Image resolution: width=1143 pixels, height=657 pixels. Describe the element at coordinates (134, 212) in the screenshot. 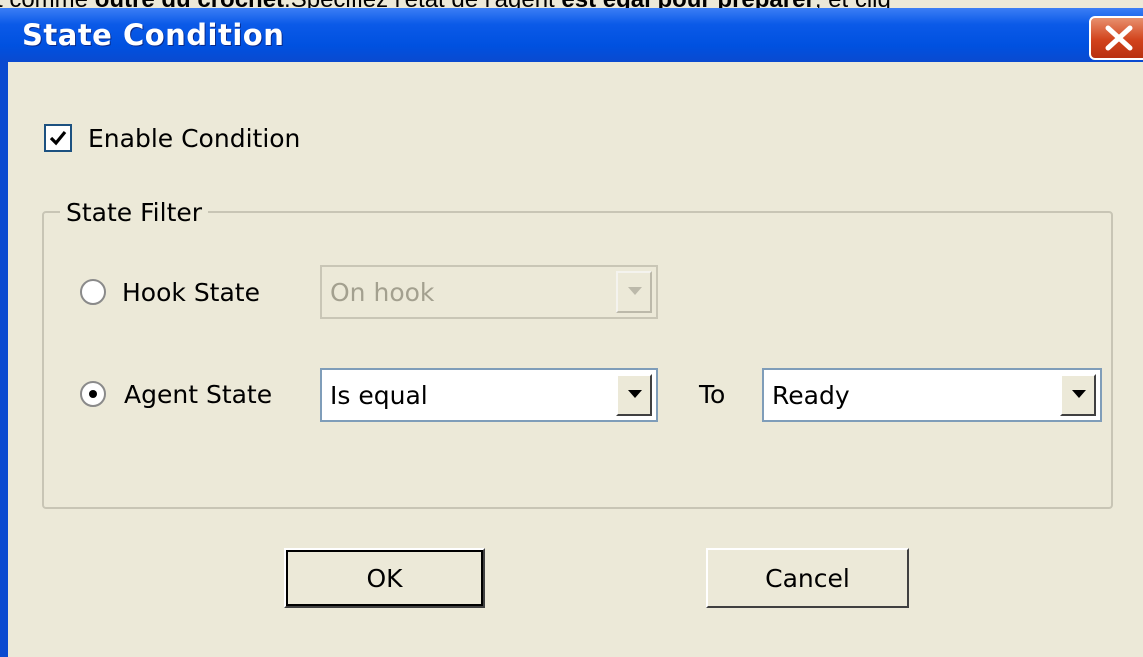

I see `state-filter-label: State Filter` at that location.